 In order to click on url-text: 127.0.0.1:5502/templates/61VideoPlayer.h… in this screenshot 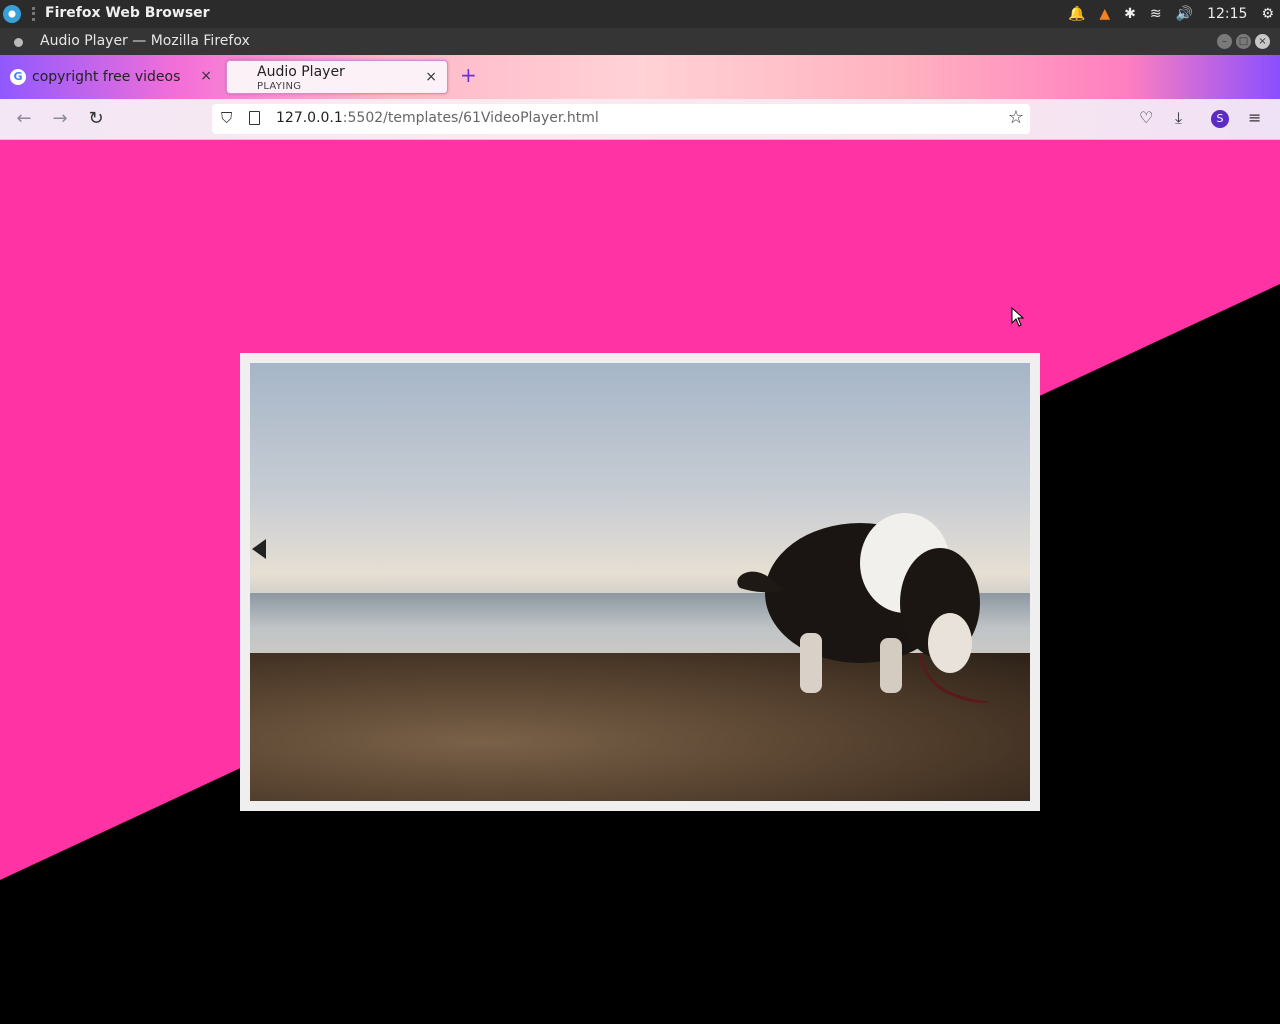, I will do `click(437, 118)`.